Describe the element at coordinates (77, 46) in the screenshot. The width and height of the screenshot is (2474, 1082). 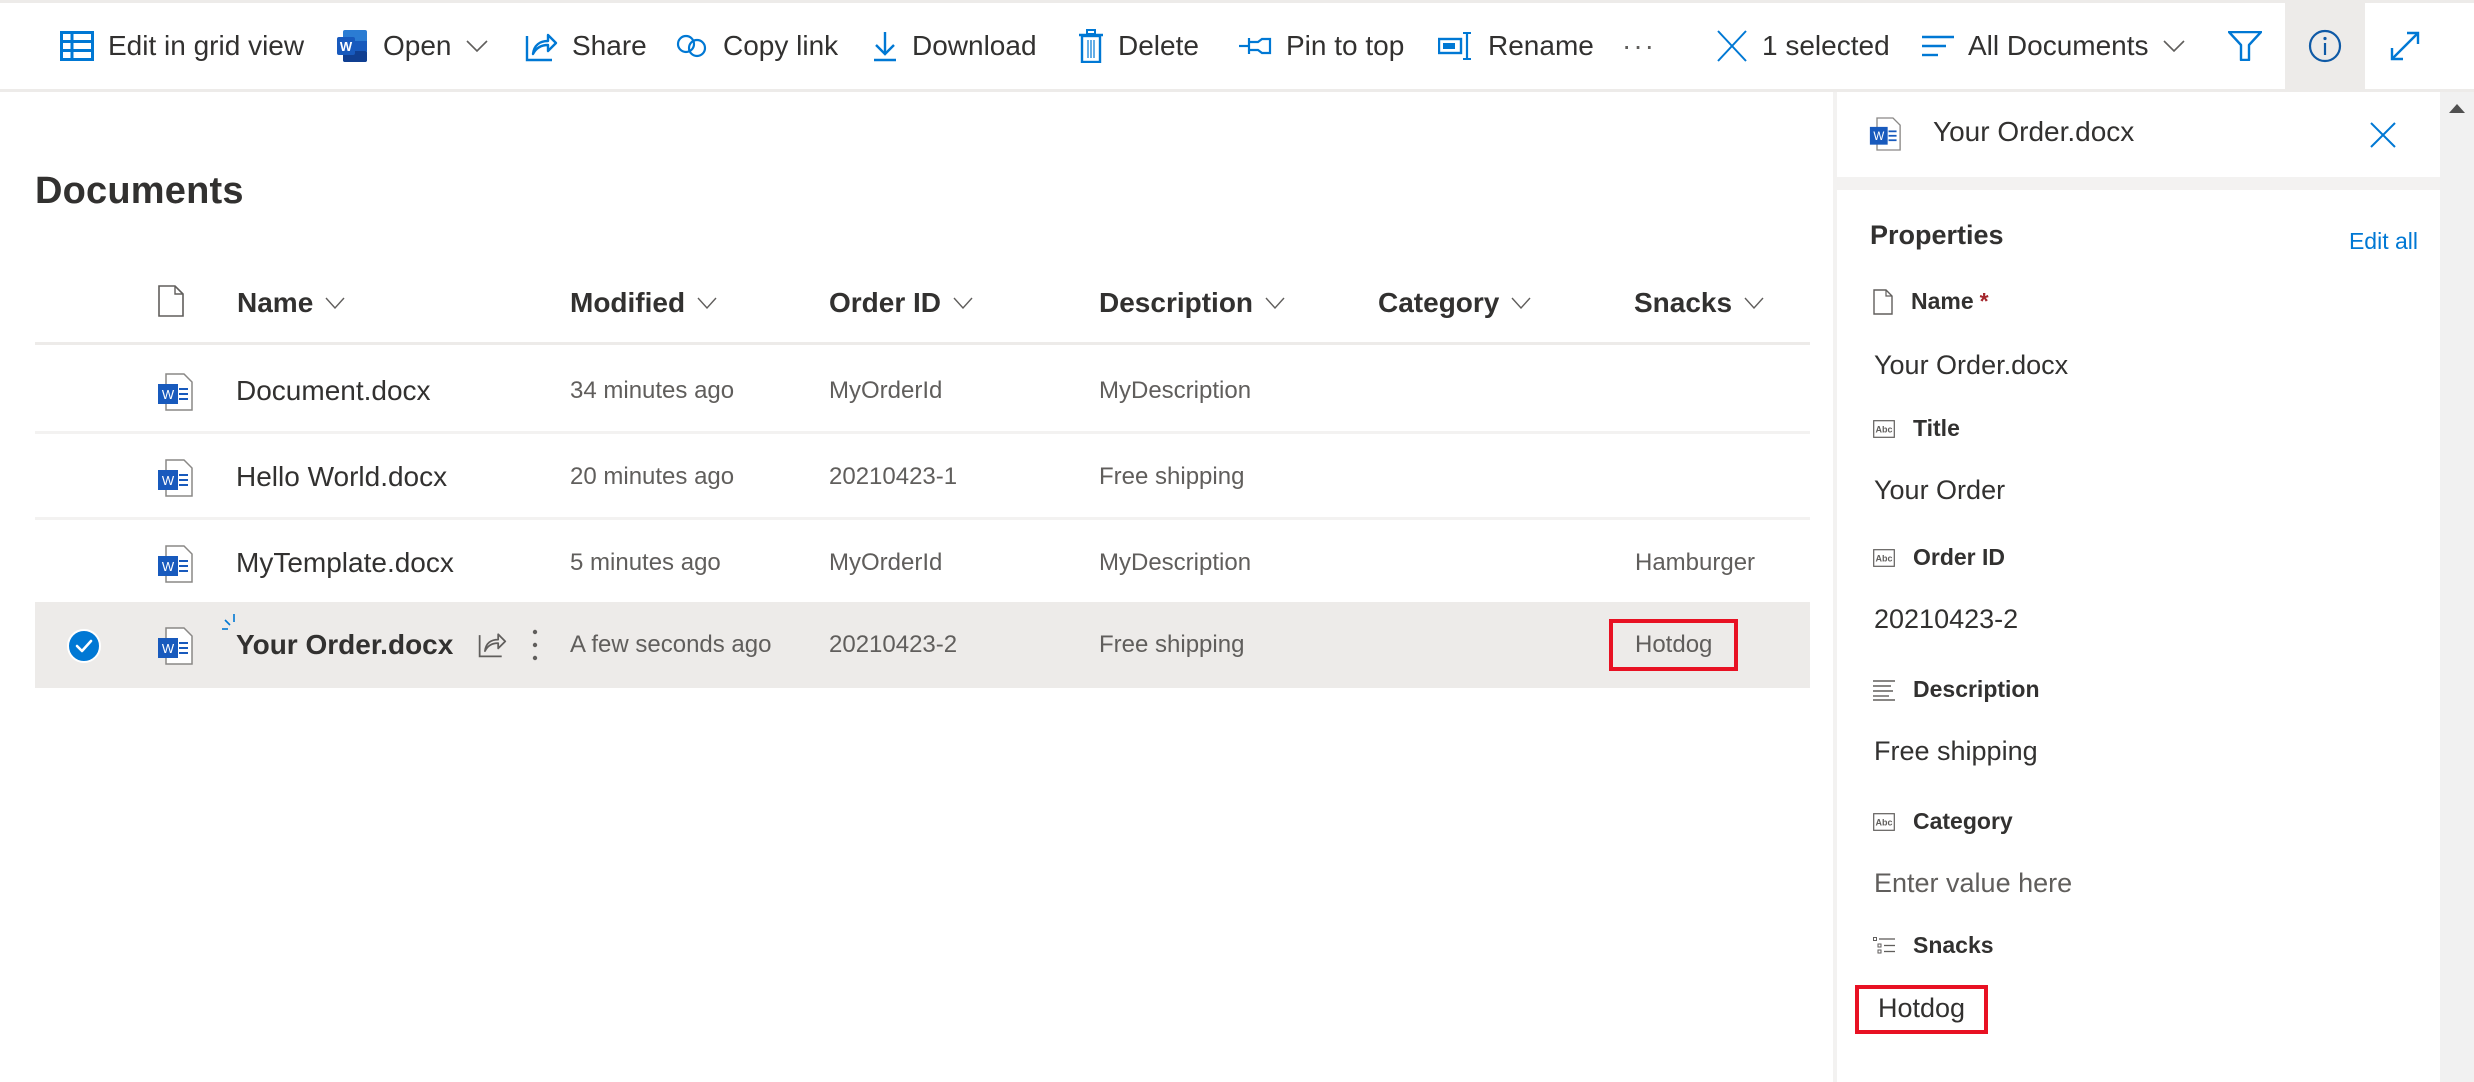
I see `grid-icon` at that location.